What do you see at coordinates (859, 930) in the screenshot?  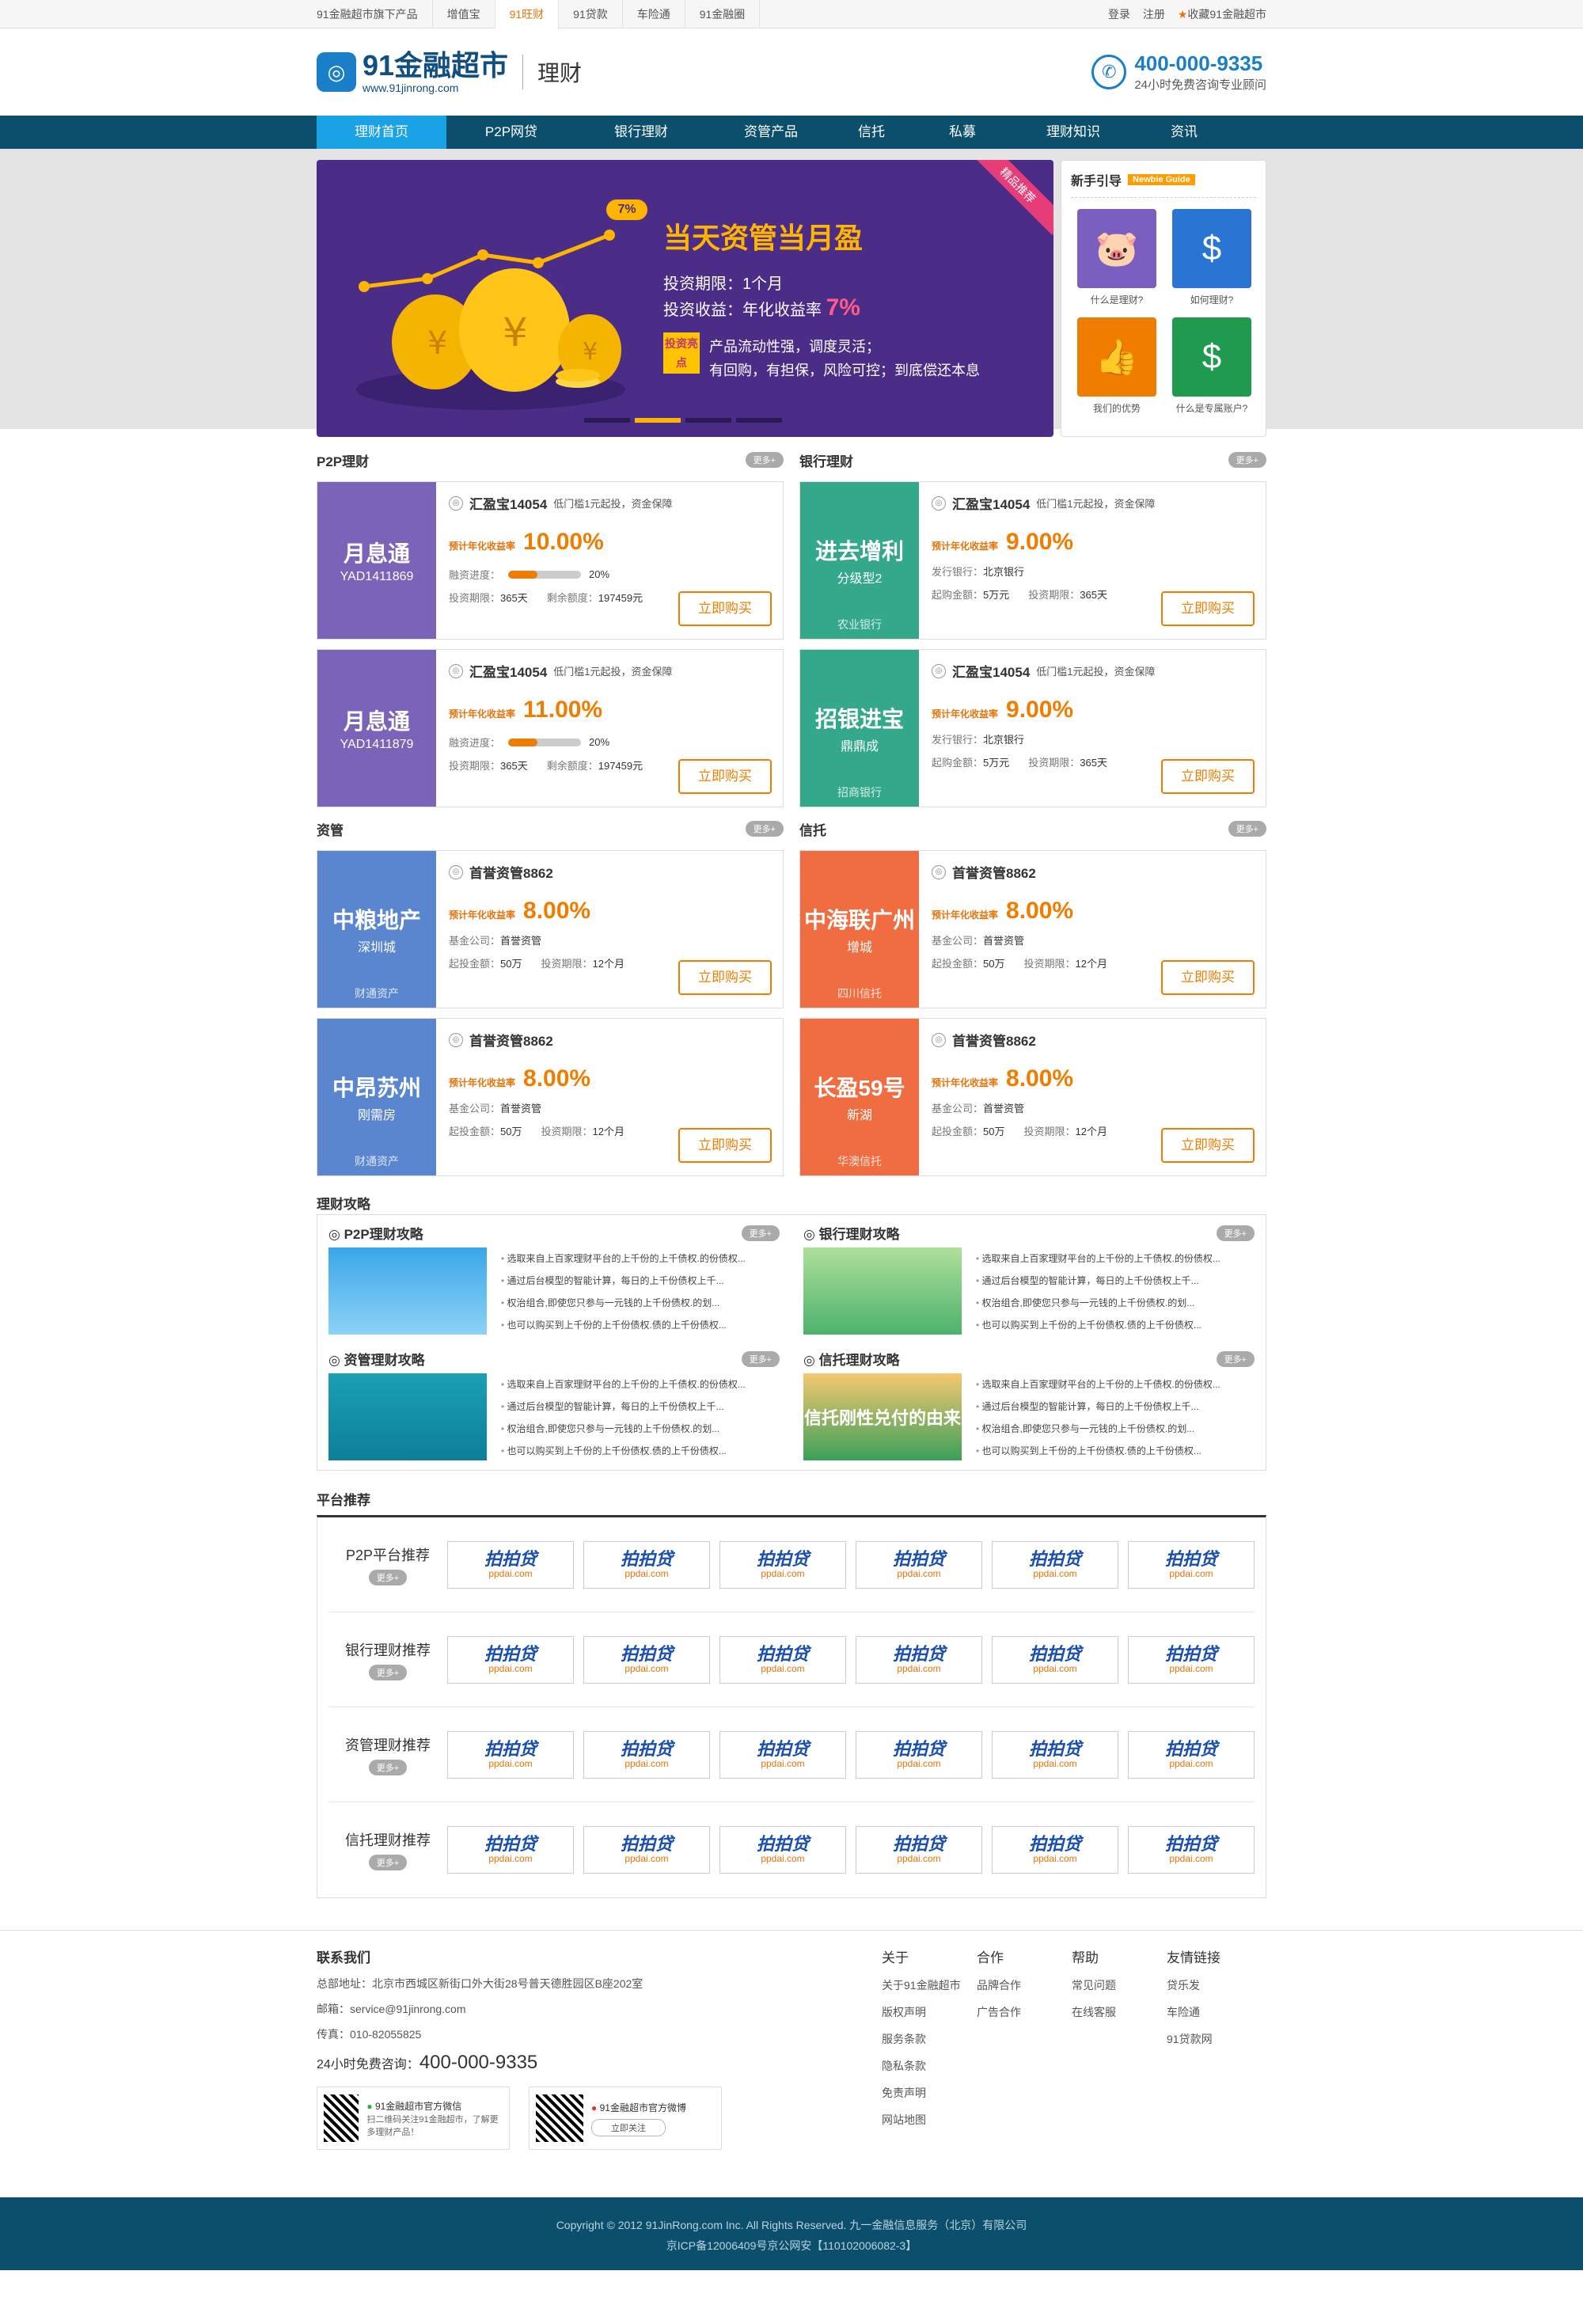 I see `product-image: 中海联广州 增城 四川信托` at bounding box center [859, 930].